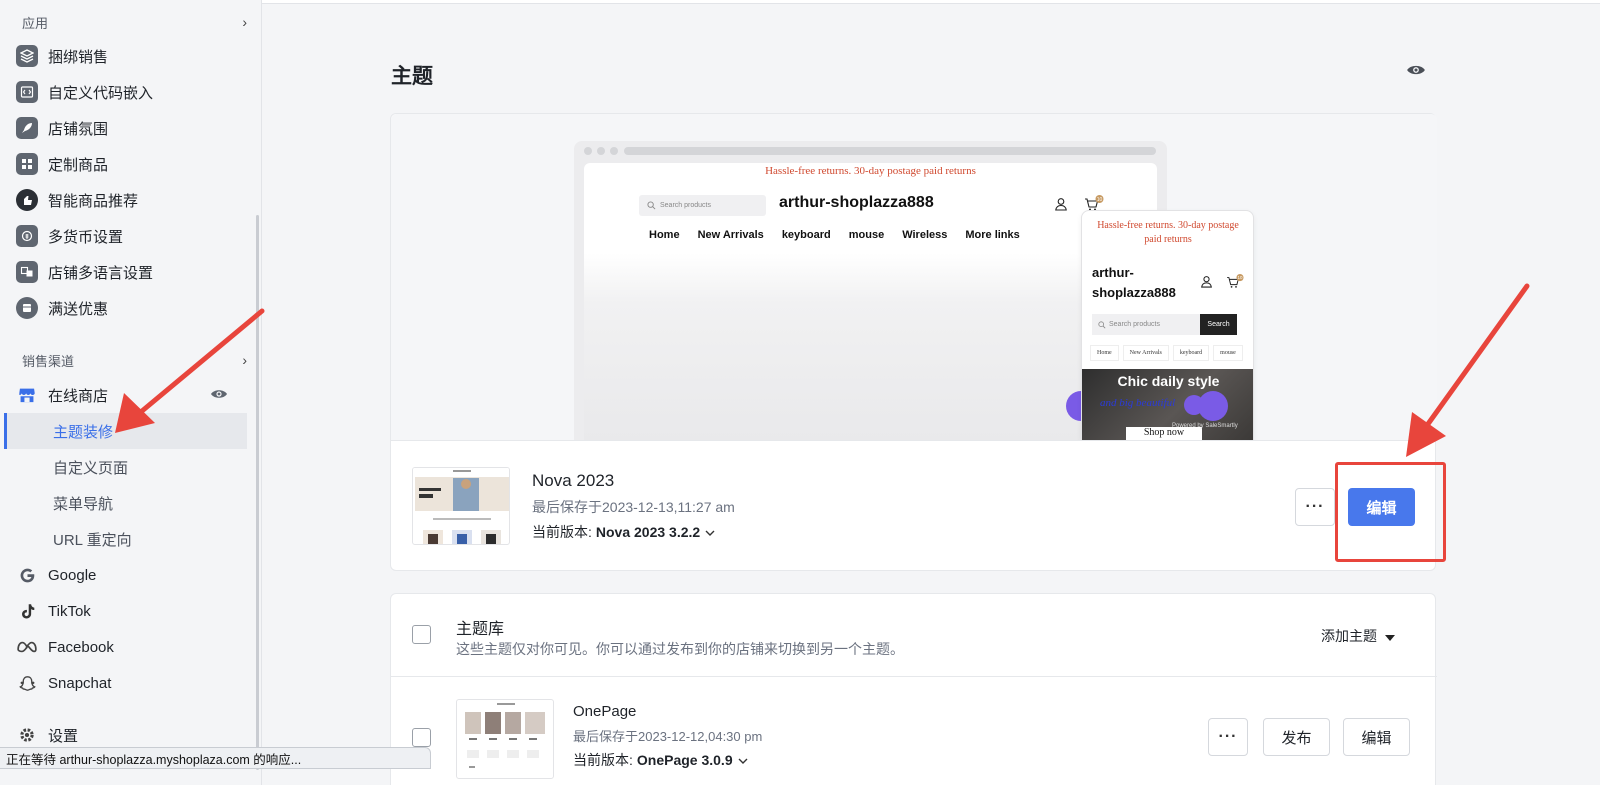 Image resolution: width=1600 pixels, height=785 pixels. What do you see at coordinates (1349, 636) in the screenshot?
I see `add-theme-label: 添加主题` at bounding box center [1349, 636].